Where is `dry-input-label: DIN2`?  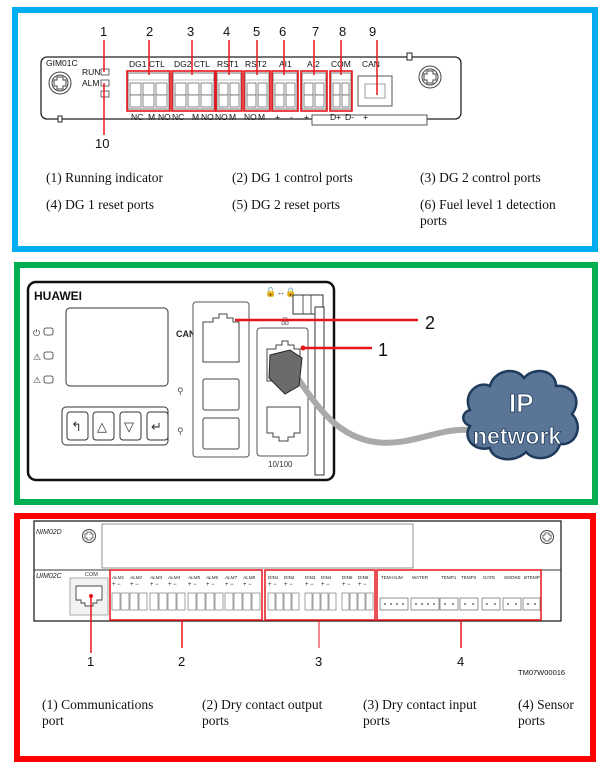 dry-input-label: DIN2 is located at coordinates (289, 577).